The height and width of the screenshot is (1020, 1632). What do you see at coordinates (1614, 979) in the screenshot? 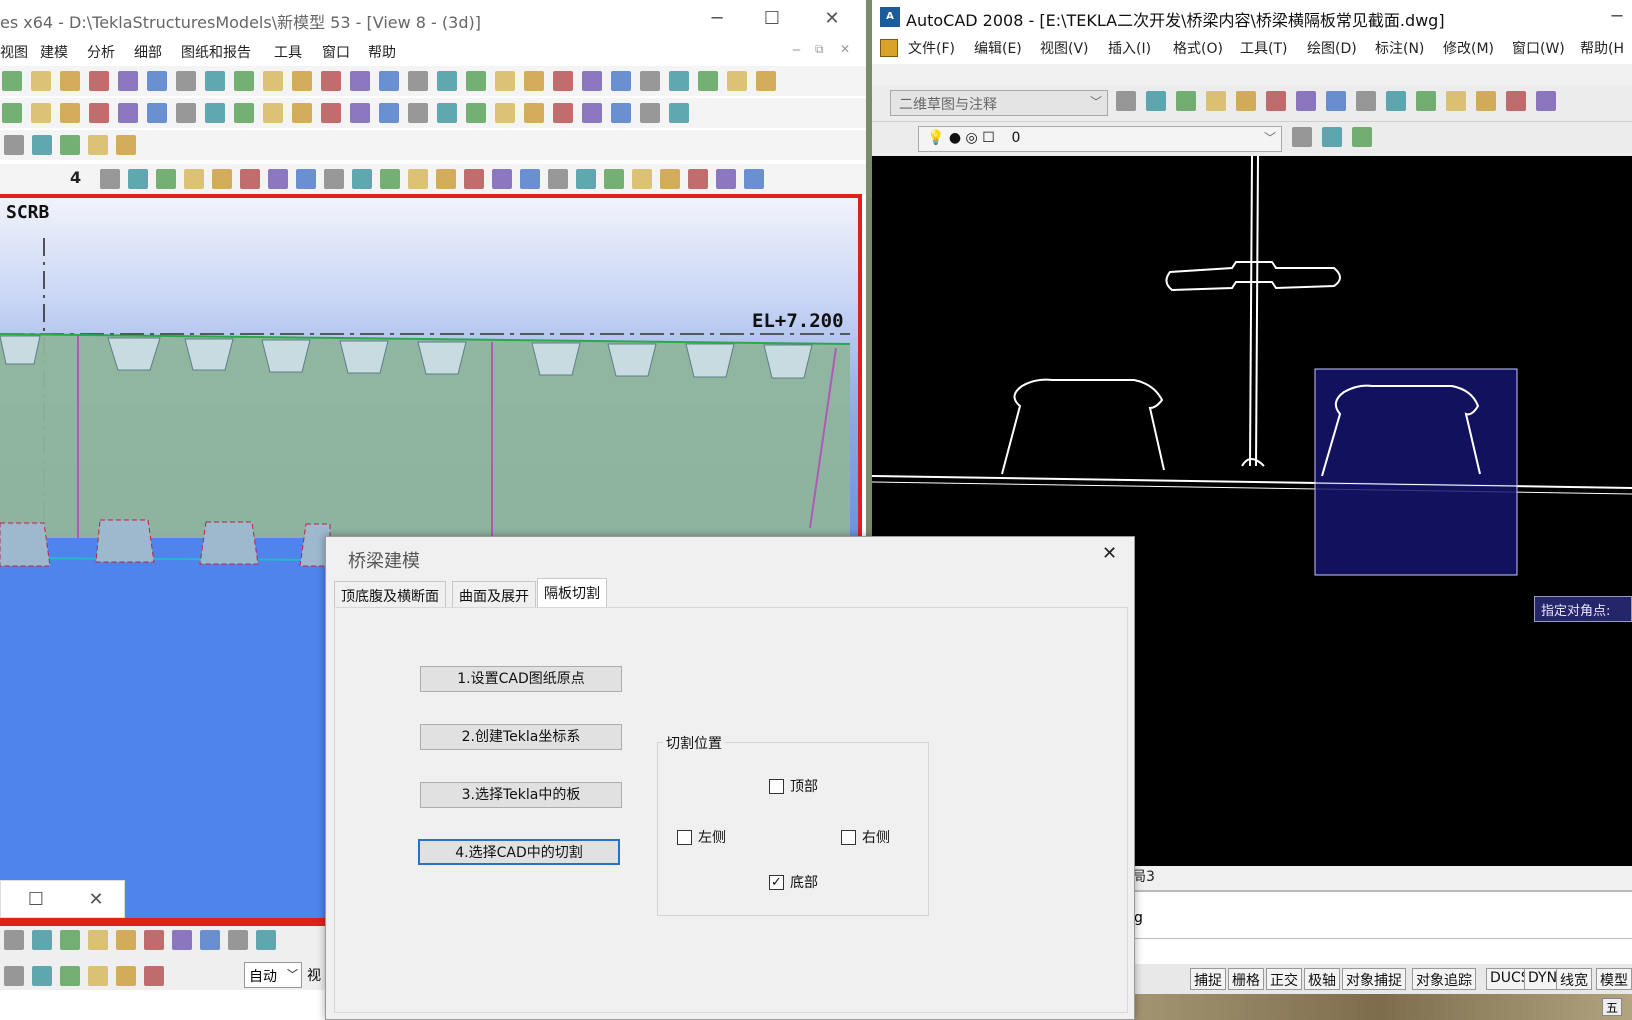
I see `status-model-button: 模型` at bounding box center [1614, 979].